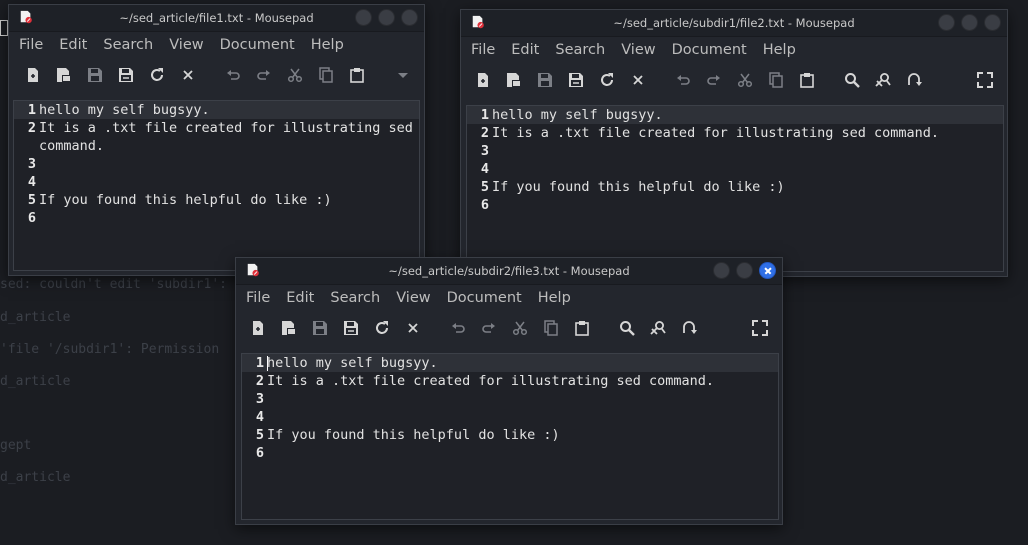  Describe the element at coordinates (16, 445) in the screenshot. I see `terminal-line: gept` at that location.